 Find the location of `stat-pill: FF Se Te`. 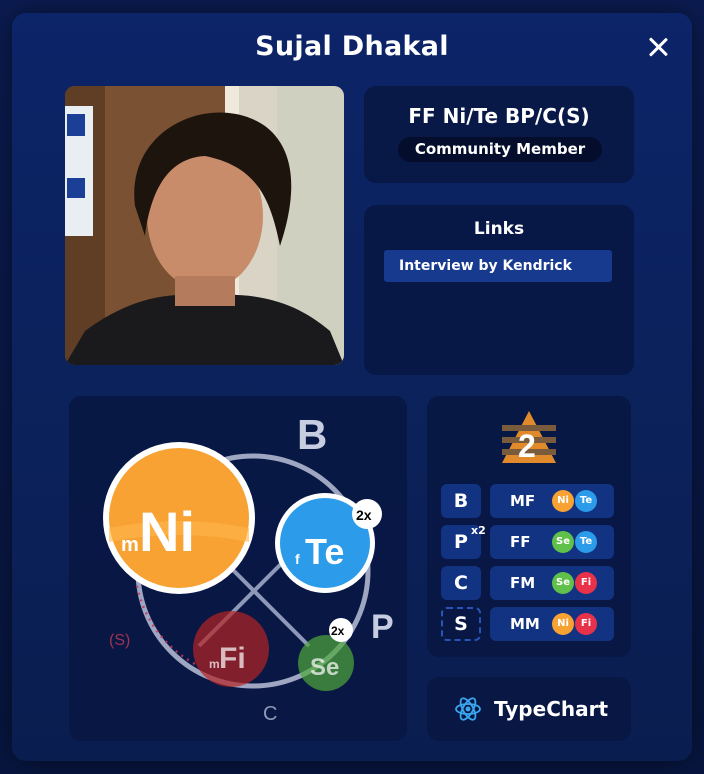

stat-pill: FF Se Te is located at coordinates (552, 542).